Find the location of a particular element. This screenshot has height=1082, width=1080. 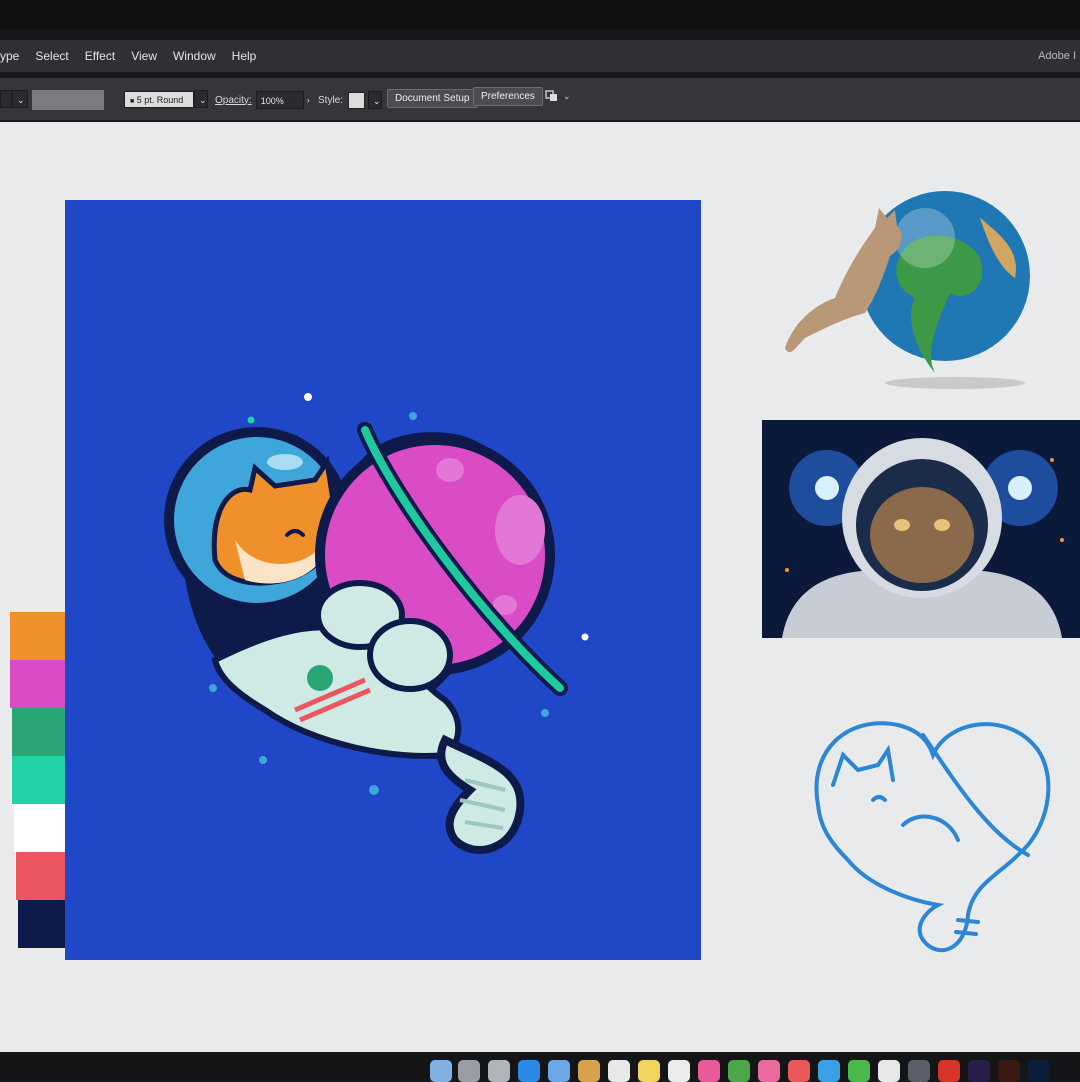

helmet-shine is located at coordinates (285, 462).